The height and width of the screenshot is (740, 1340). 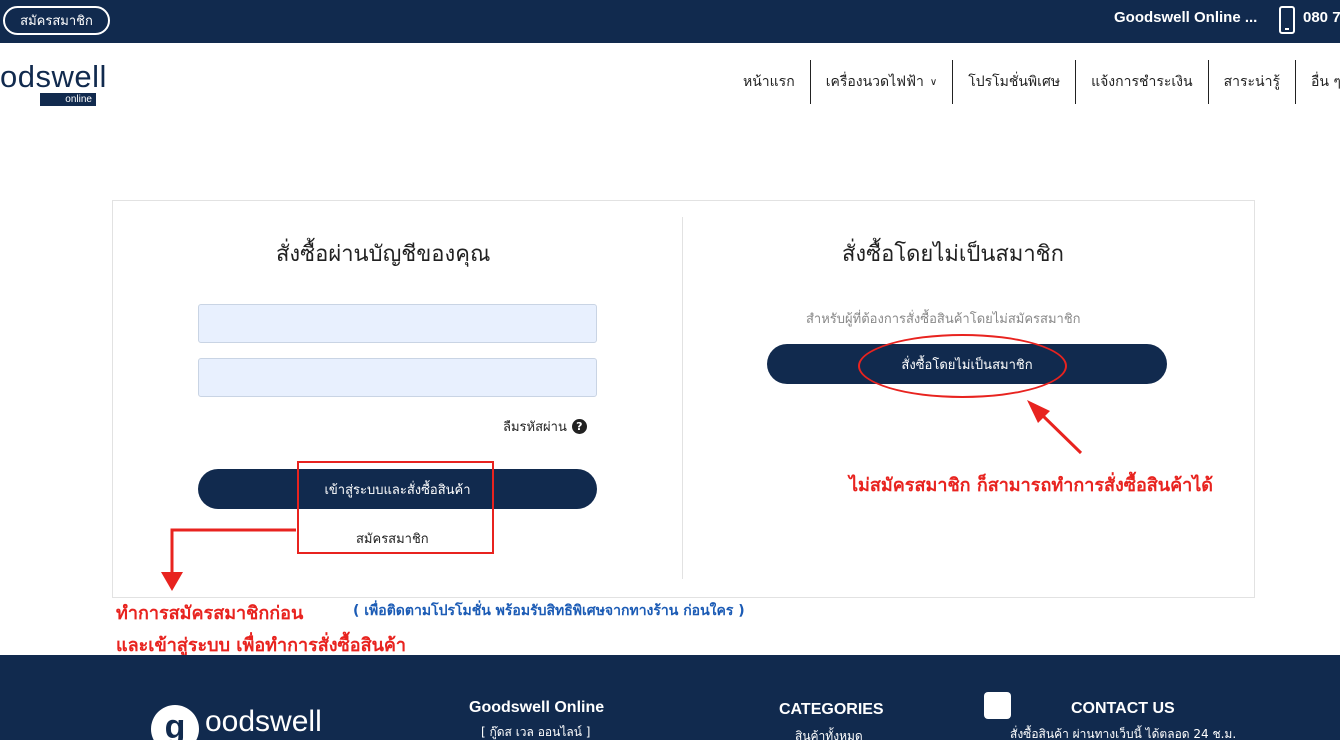 I want to click on nav-label: แจ้งการชำระเงิน, so click(x=1142, y=82).